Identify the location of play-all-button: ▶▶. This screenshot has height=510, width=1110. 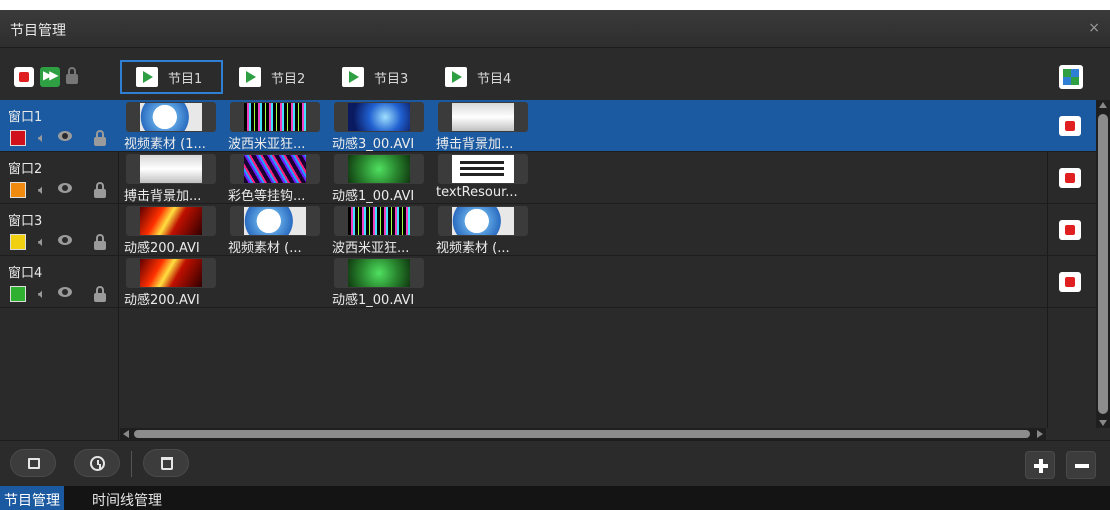
(50, 77).